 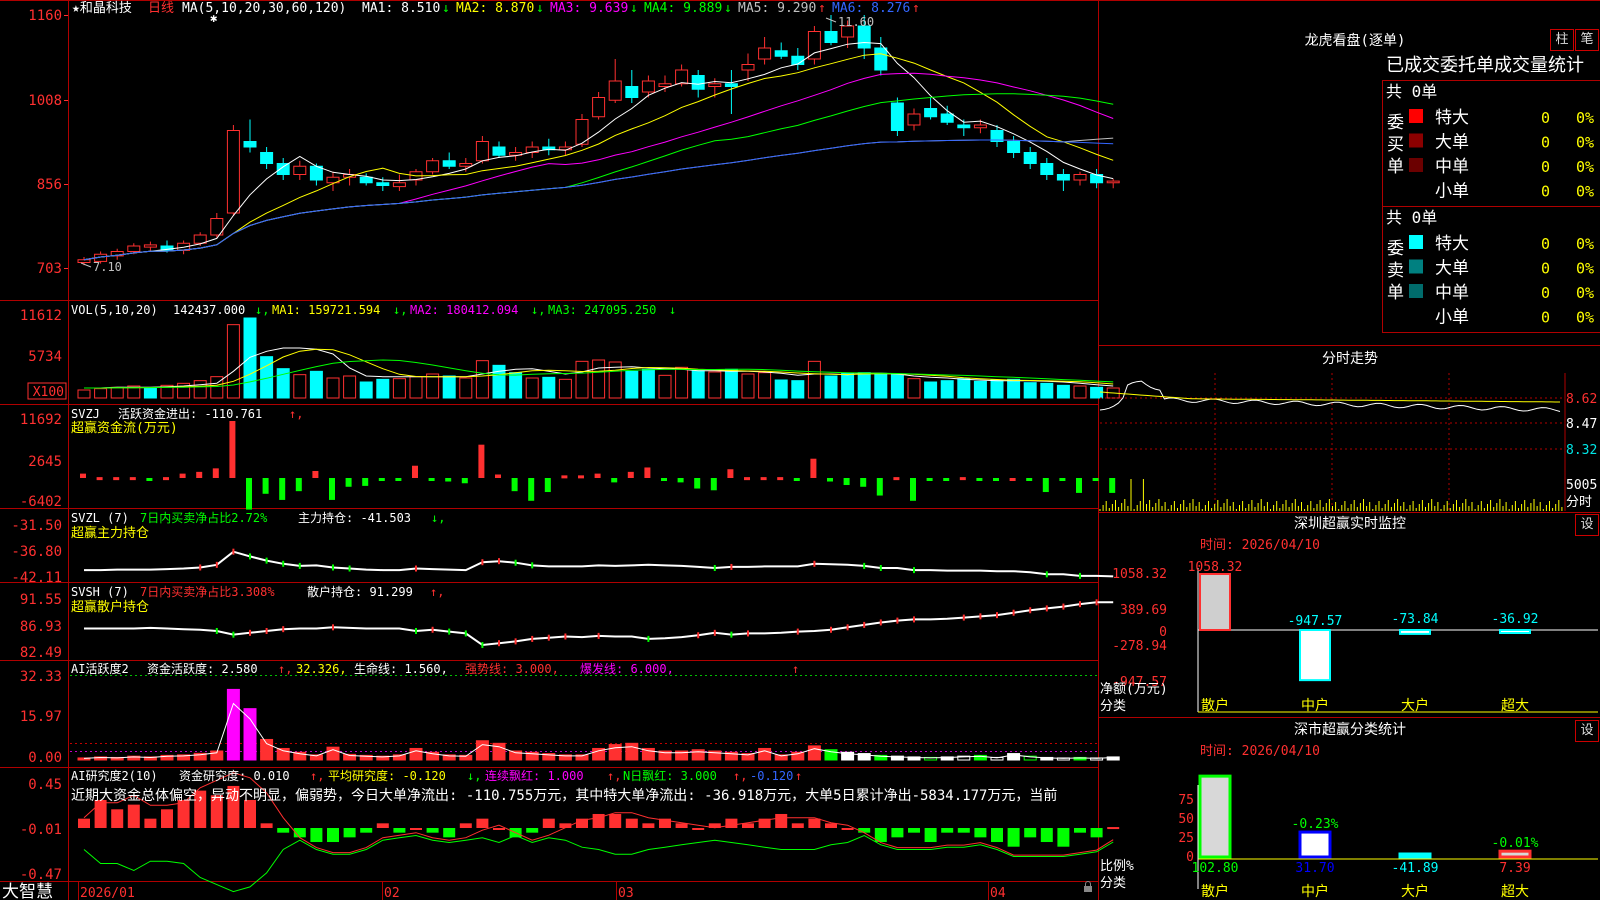 I want to click on category-name-label: 散户, so click(x=1215, y=891).